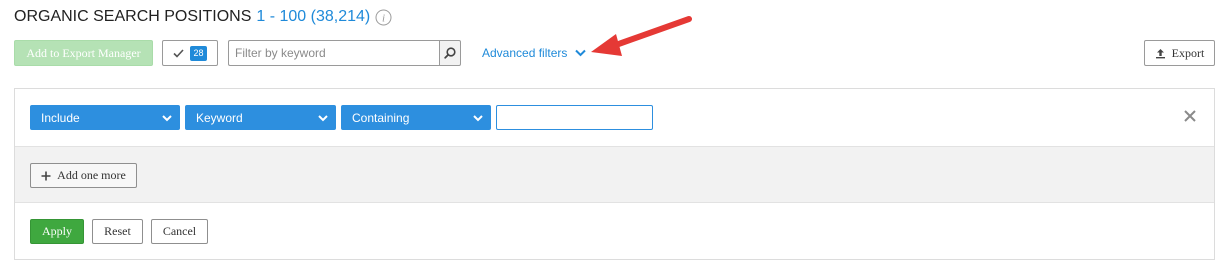 The width and height of the screenshot is (1220, 266). I want to click on filter-field-select: Keyword, so click(260, 117).